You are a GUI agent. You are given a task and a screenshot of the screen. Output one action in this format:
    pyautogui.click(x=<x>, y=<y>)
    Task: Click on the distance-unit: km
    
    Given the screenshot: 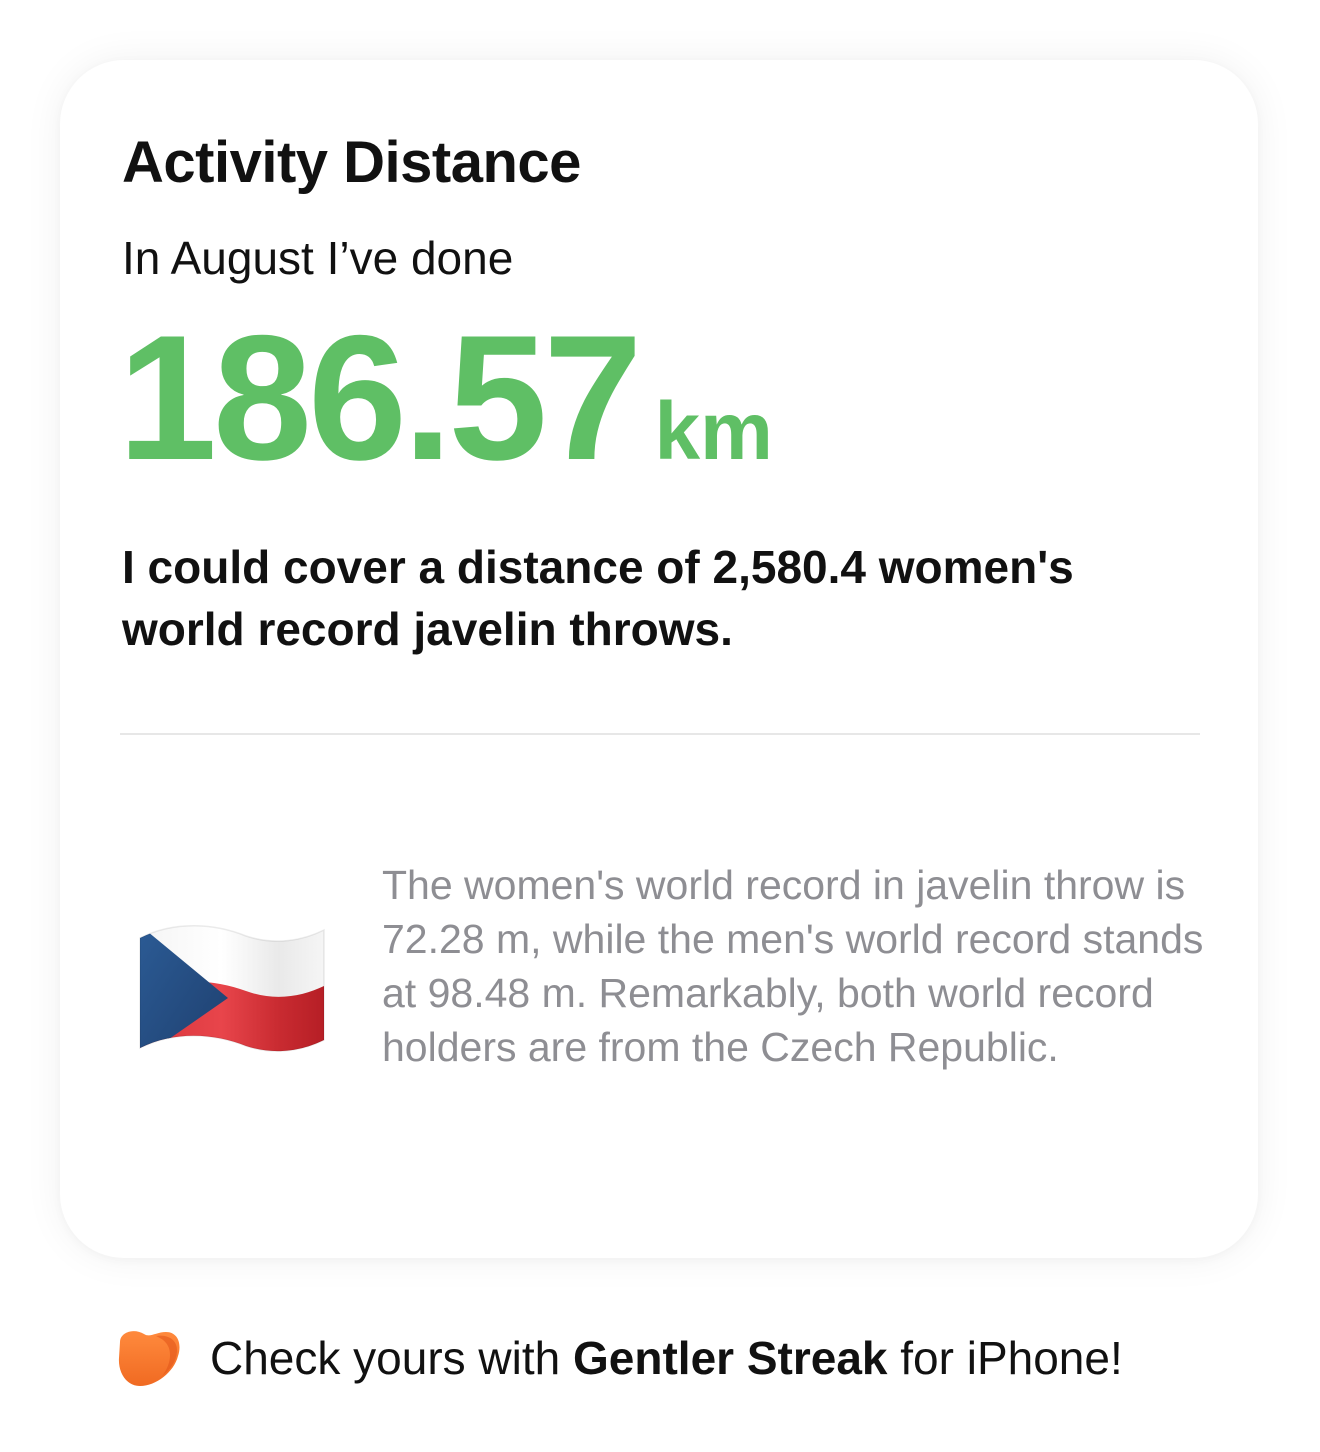 What is the action you would take?
    pyautogui.click(x=713, y=431)
    